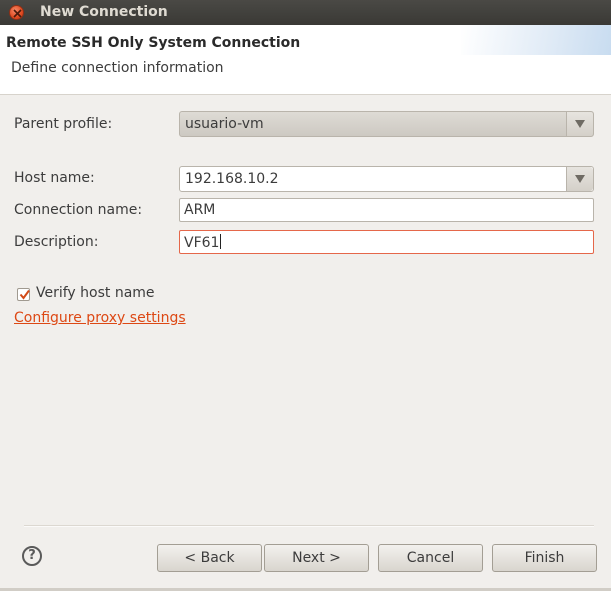 This screenshot has height=591, width=611. I want to click on parent-profile-value: usuario-vm, so click(224, 124).